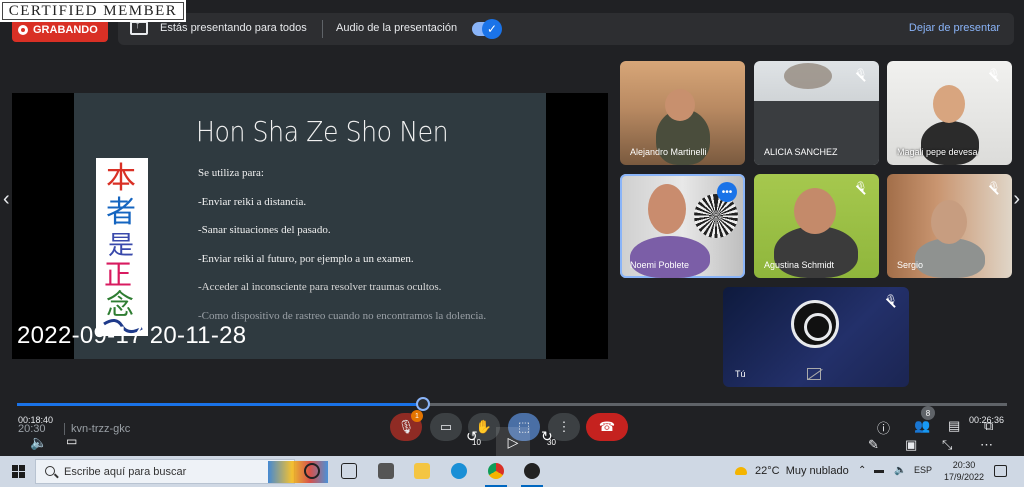 The image size is (1024, 487). Describe the element at coordinates (947, 445) in the screenshot. I see `exit-fullscreen-icon: ⤡` at that location.